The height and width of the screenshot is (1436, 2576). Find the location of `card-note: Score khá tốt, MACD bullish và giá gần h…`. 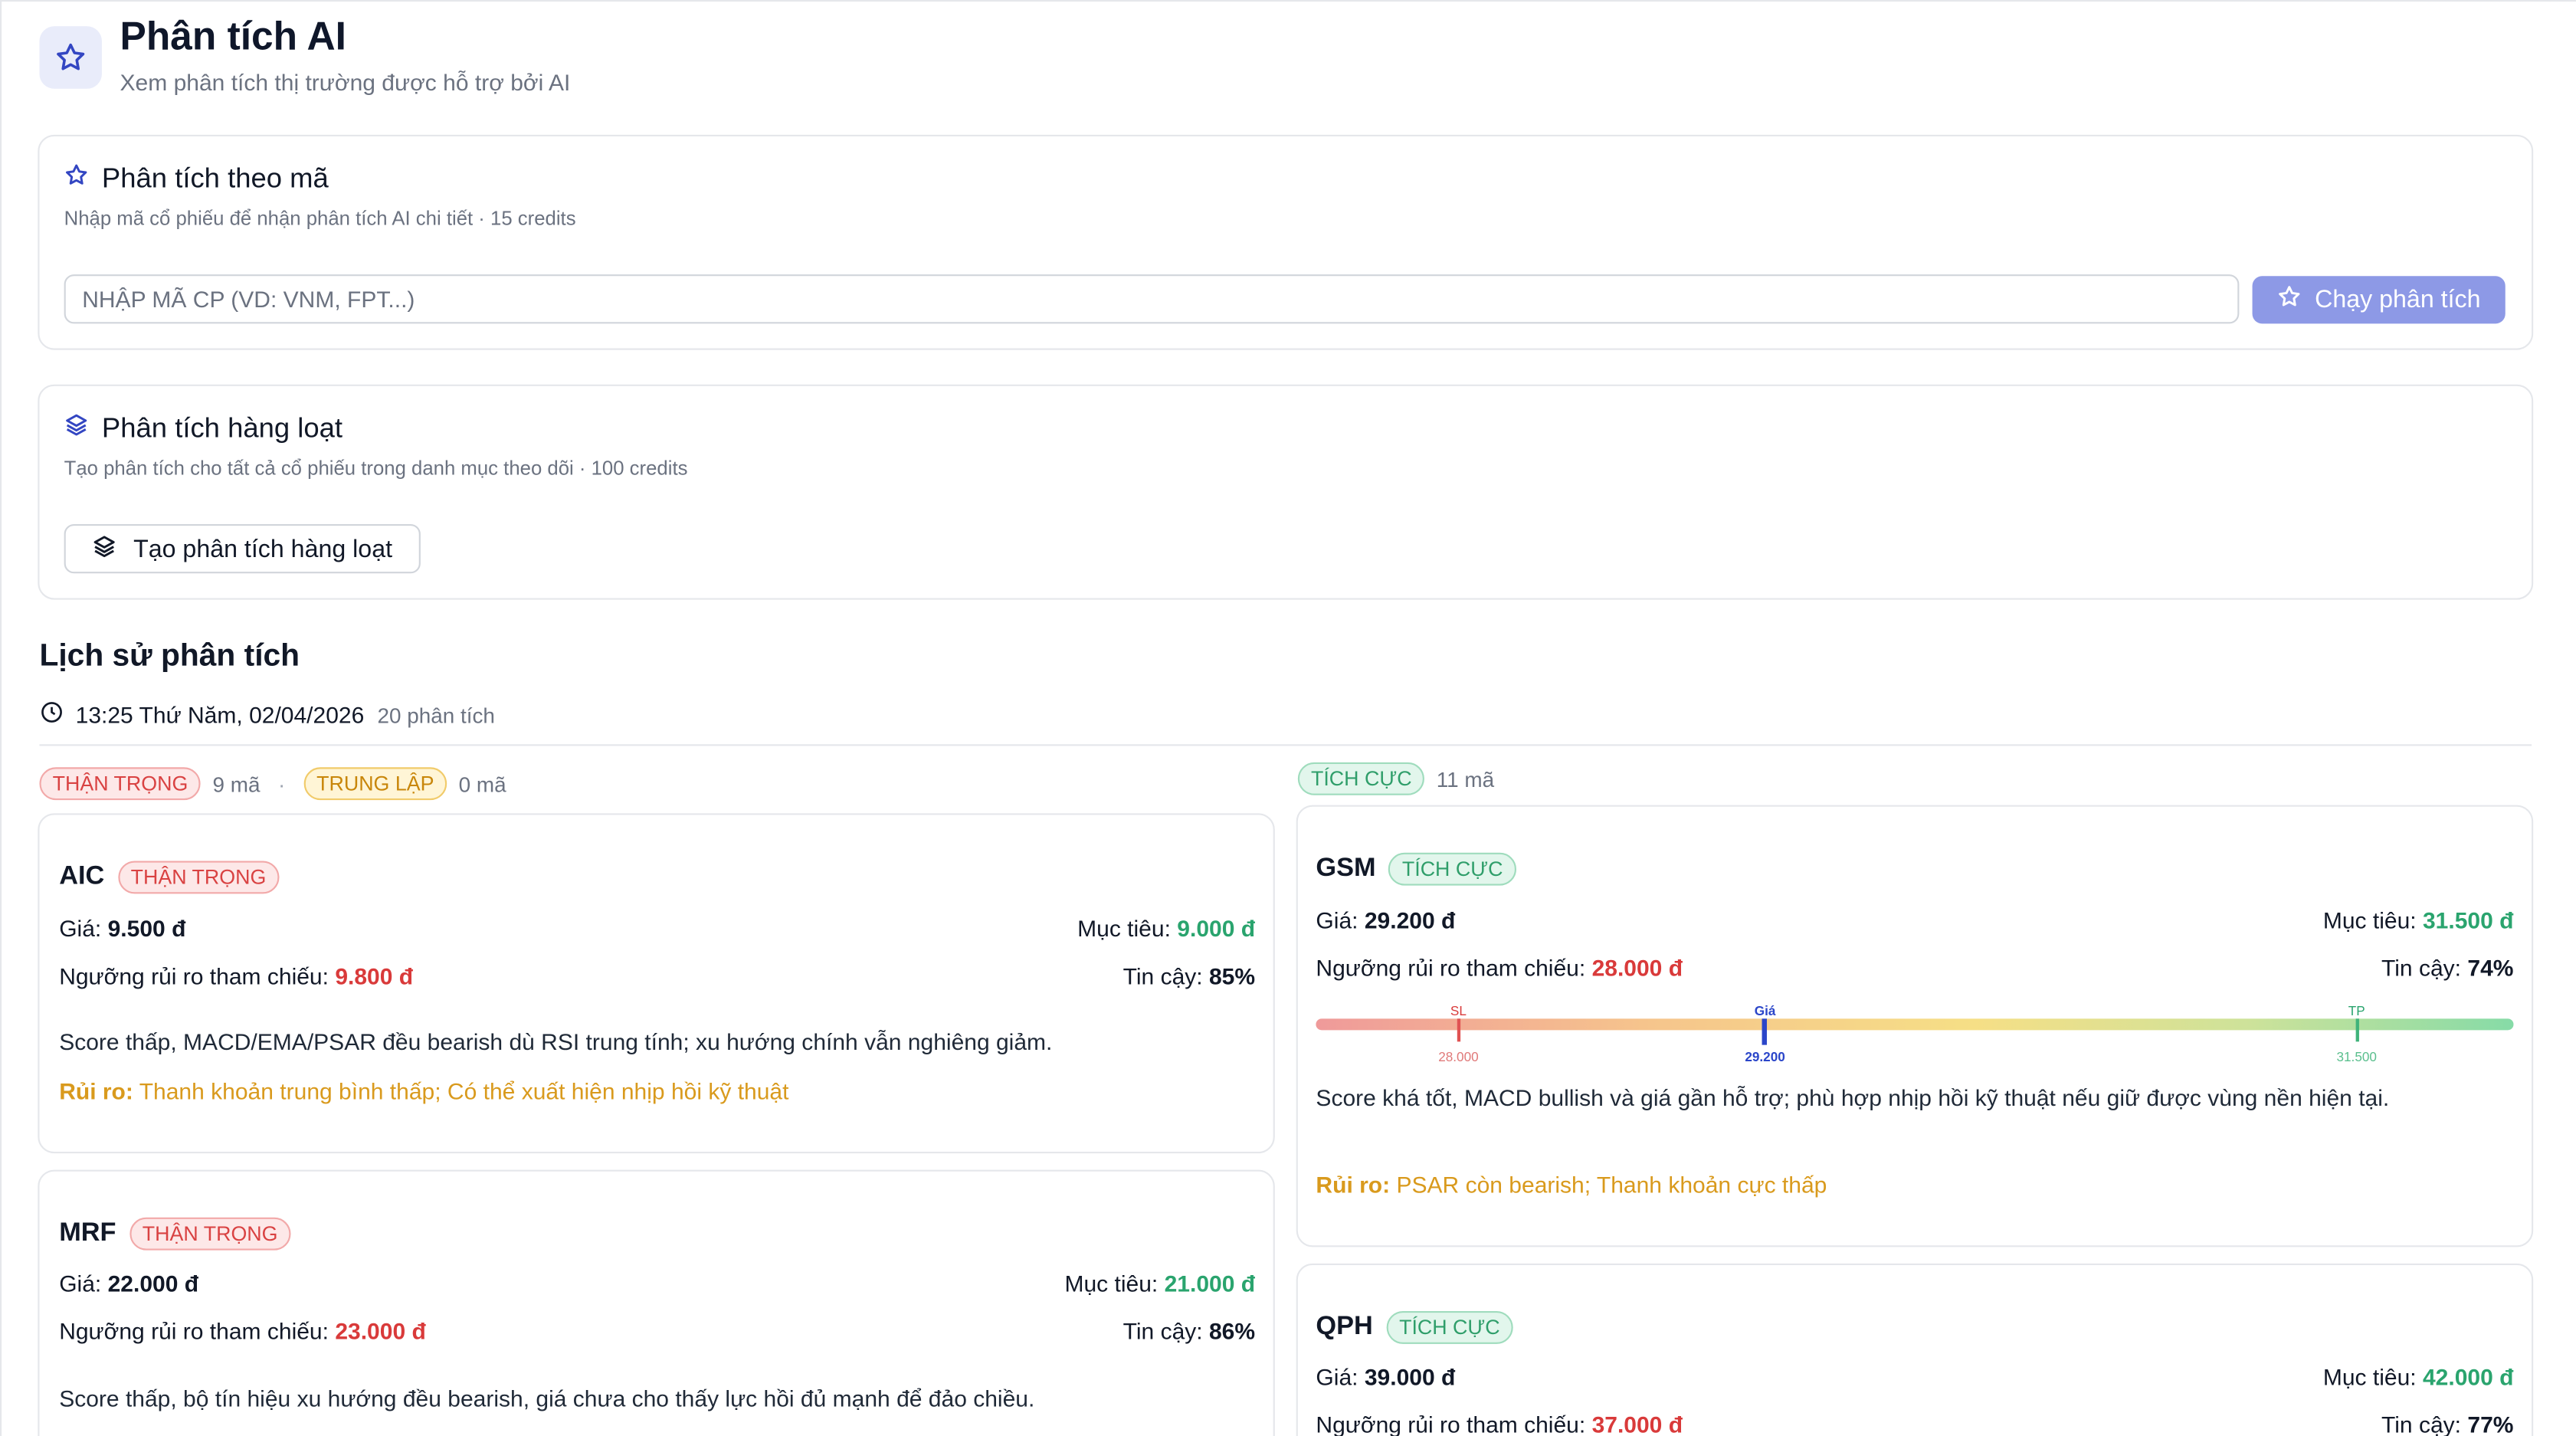

card-note: Score khá tốt, MACD bullish và giá gần h… is located at coordinates (1853, 1098).